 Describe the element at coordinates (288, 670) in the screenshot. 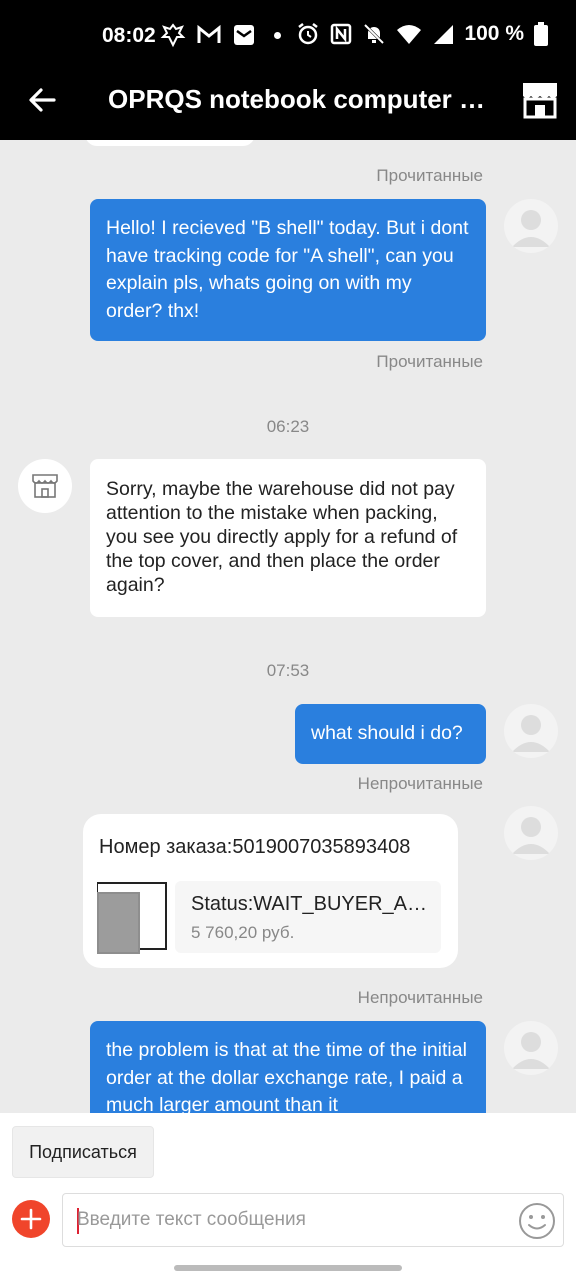

I see `timestamp: 07:53` at that location.